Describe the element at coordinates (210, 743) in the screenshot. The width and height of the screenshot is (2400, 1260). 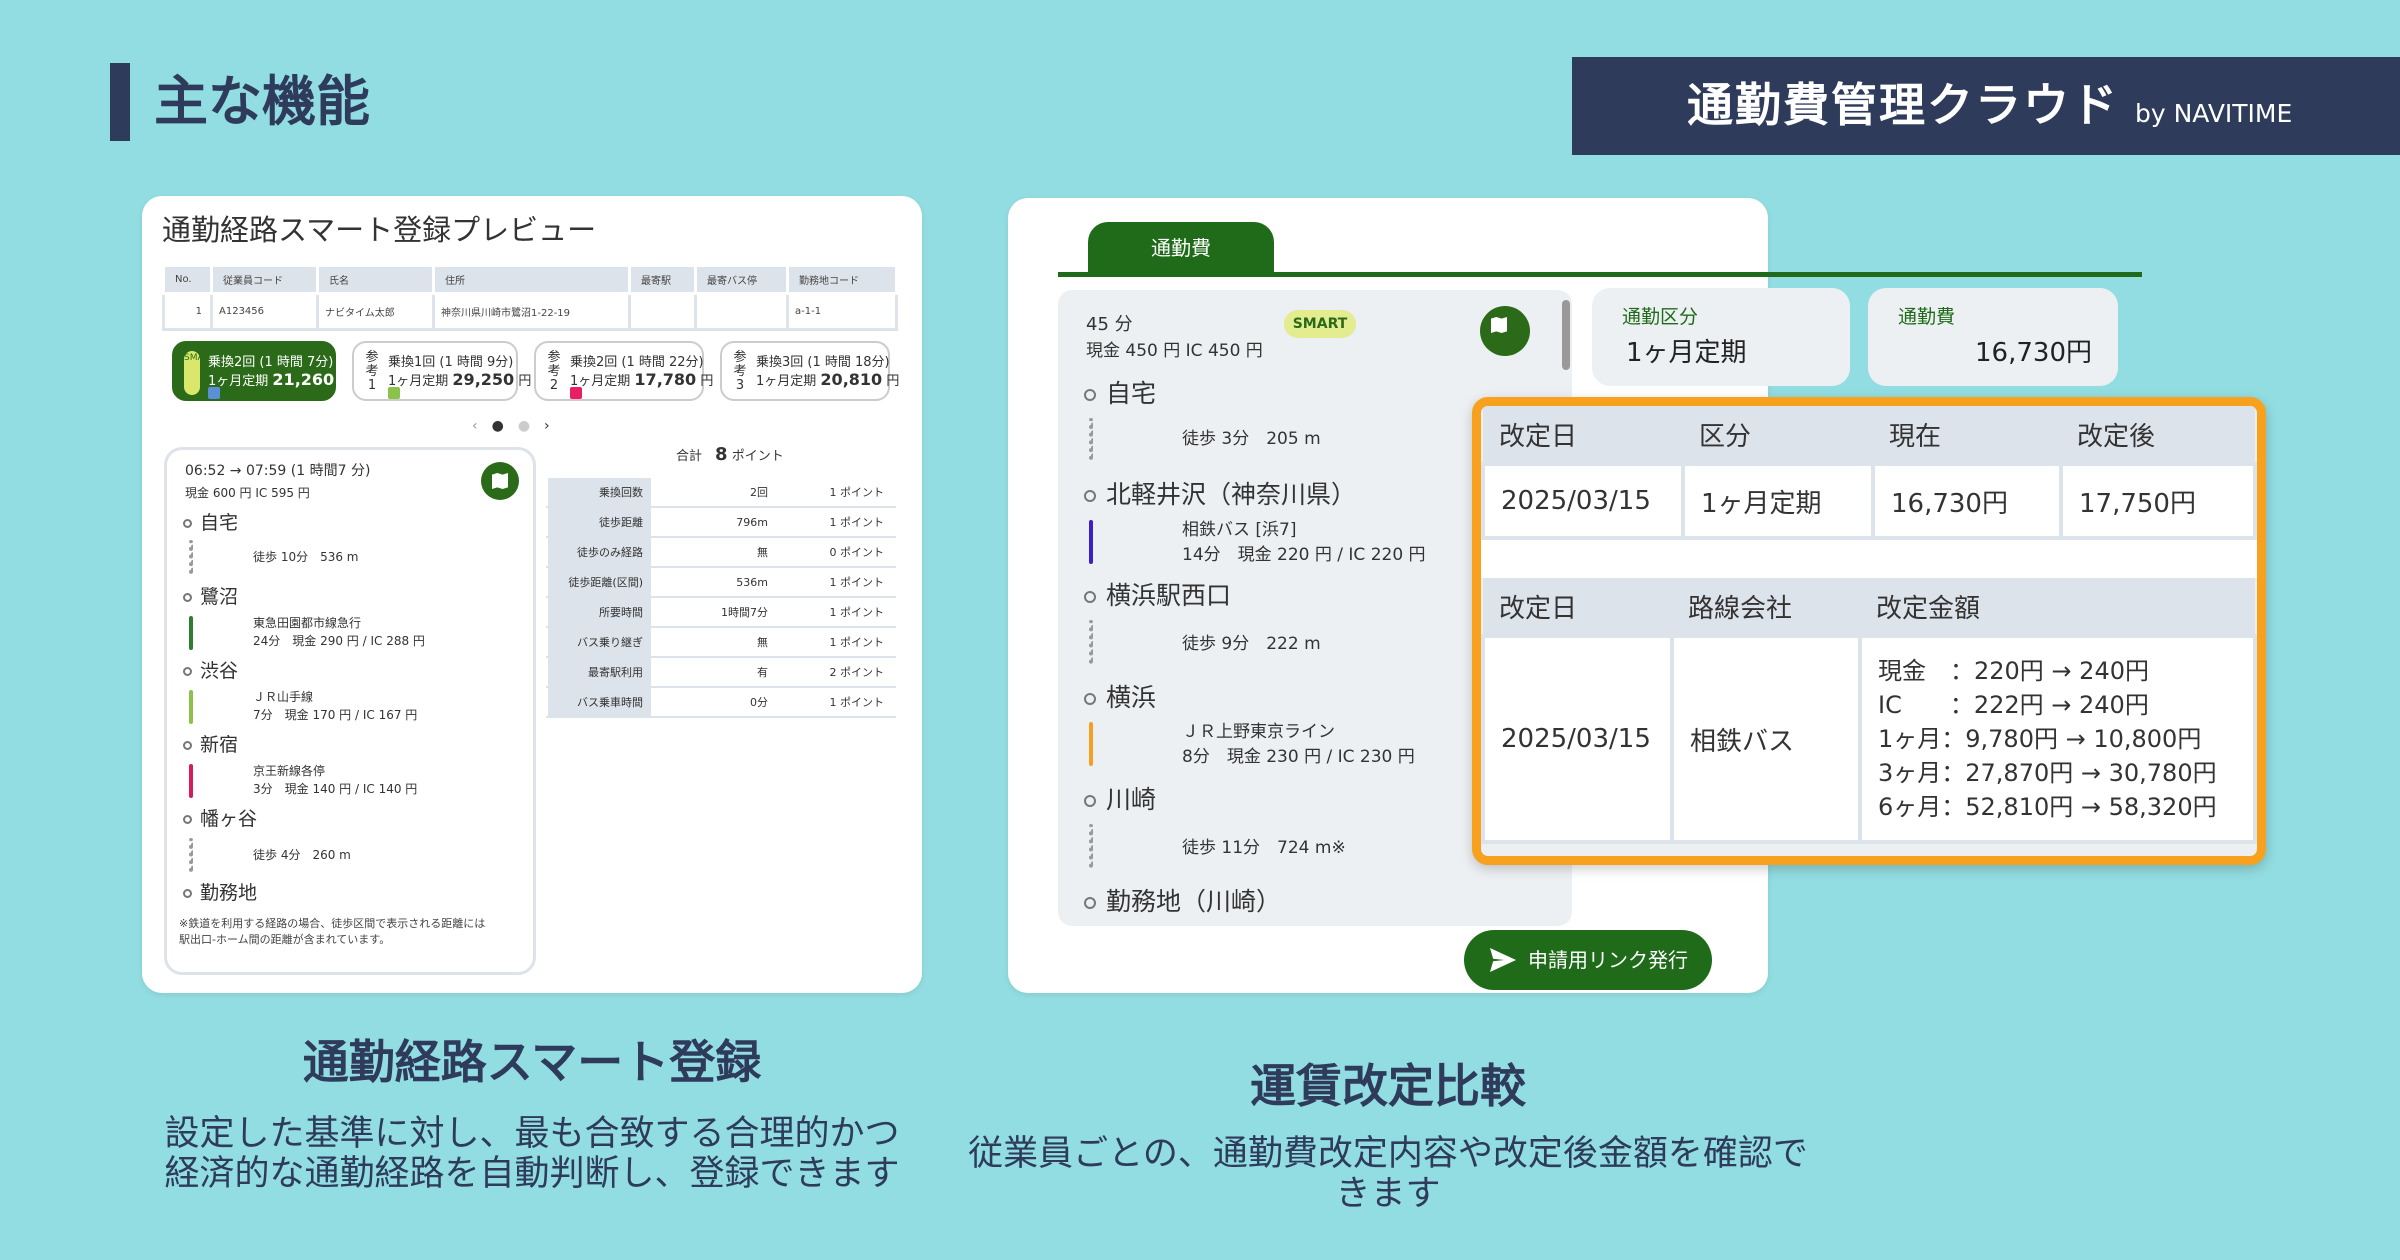
I see `station-shinjuku: 新宿` at that location.